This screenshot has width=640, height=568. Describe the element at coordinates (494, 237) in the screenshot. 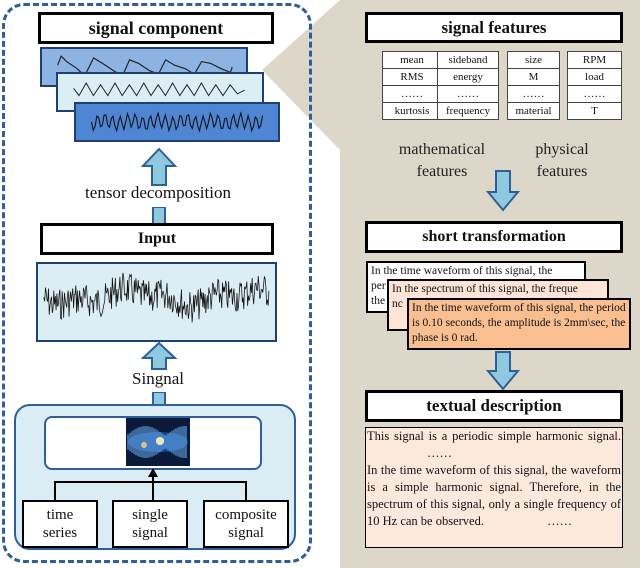

I see `short-transformation-title: short transformation` at that location.